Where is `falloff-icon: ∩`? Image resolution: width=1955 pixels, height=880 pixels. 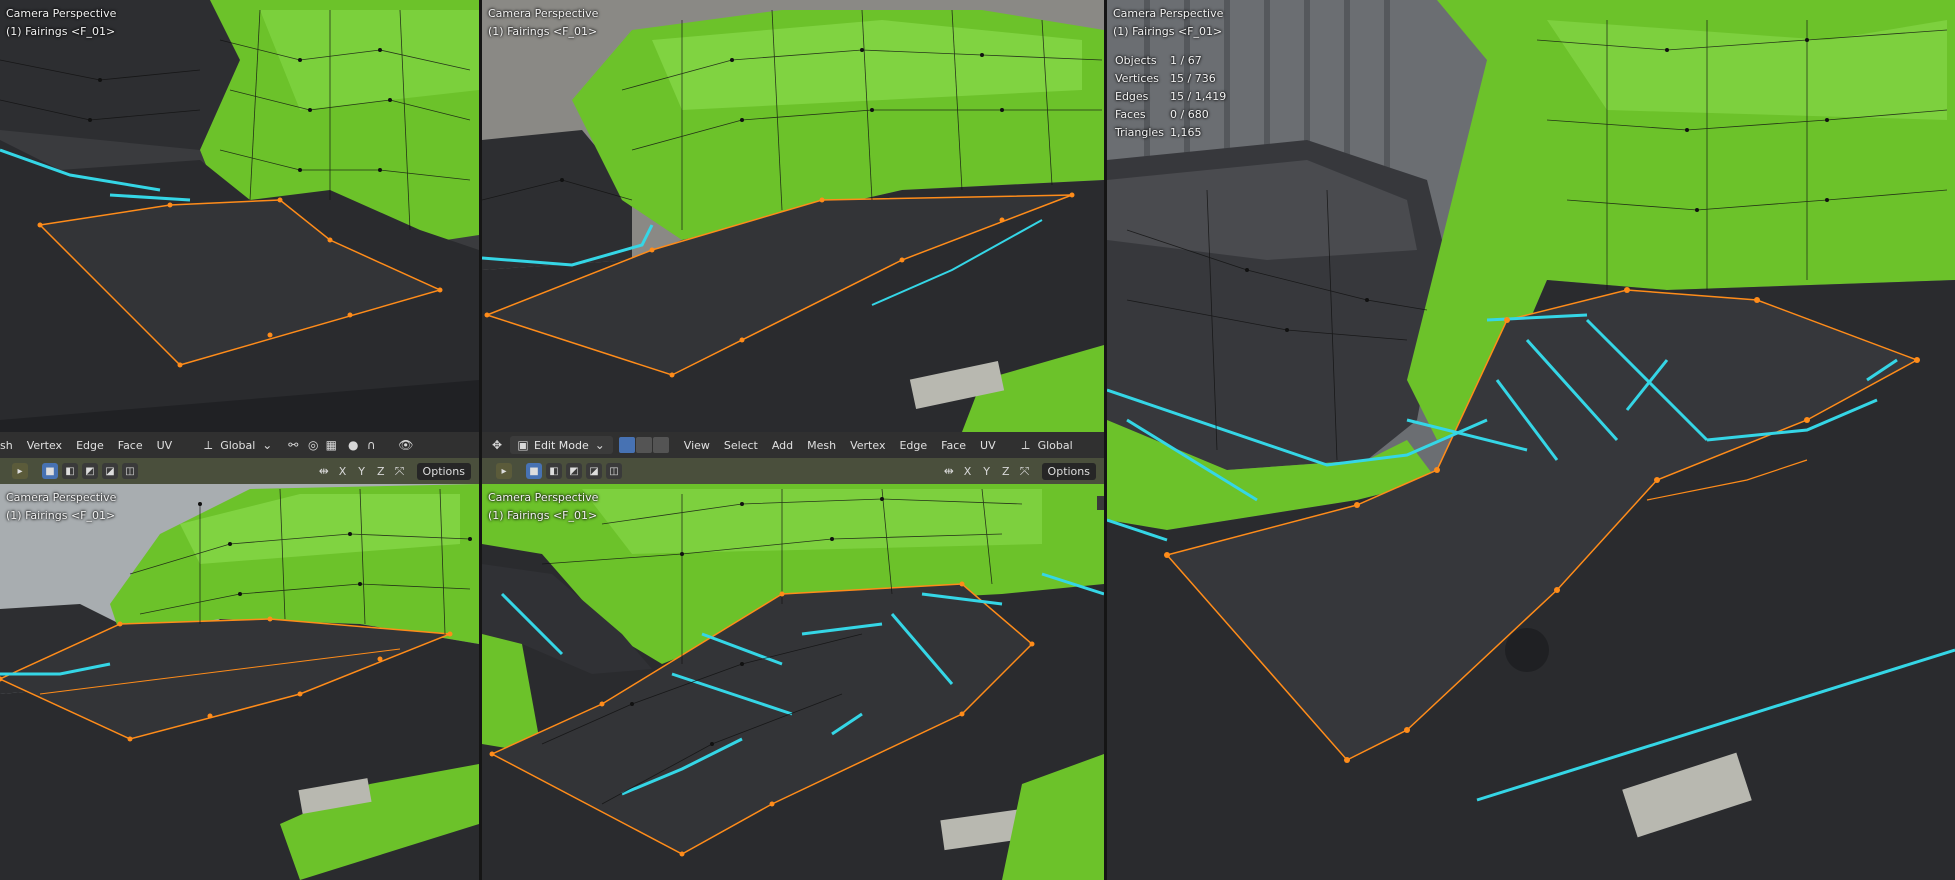 falloff-icon: ∩ is located at coordinates (371, 445).